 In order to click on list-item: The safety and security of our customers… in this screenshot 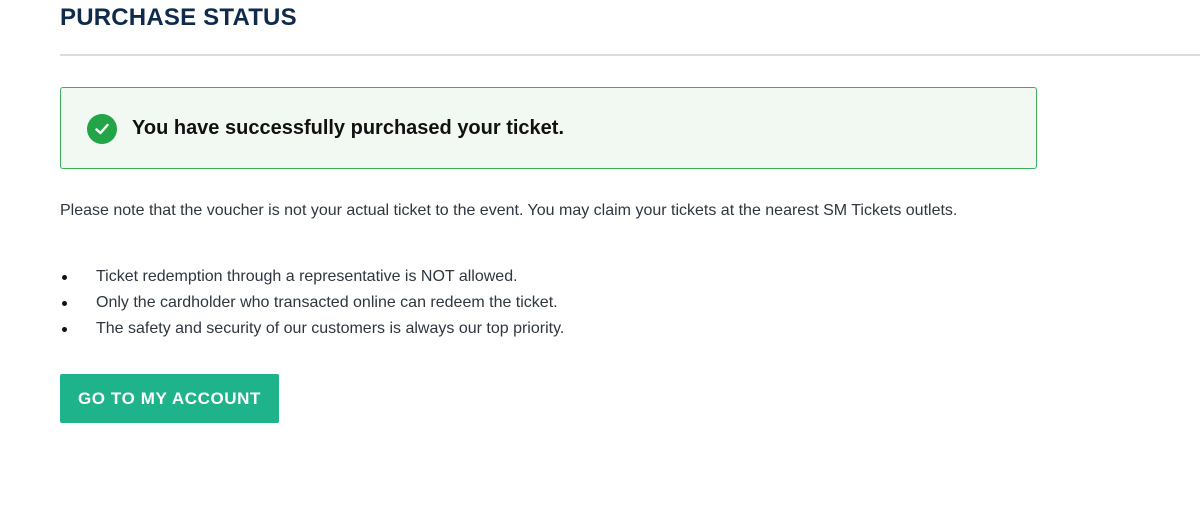, I will do `click(312, 329)`.